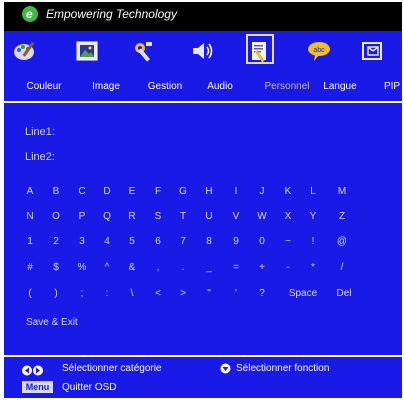 This screenshot has width=404, height=400. Describe the element at coordinates (236, 217) in the screenshot. I see `key-1-8: V` at that location.